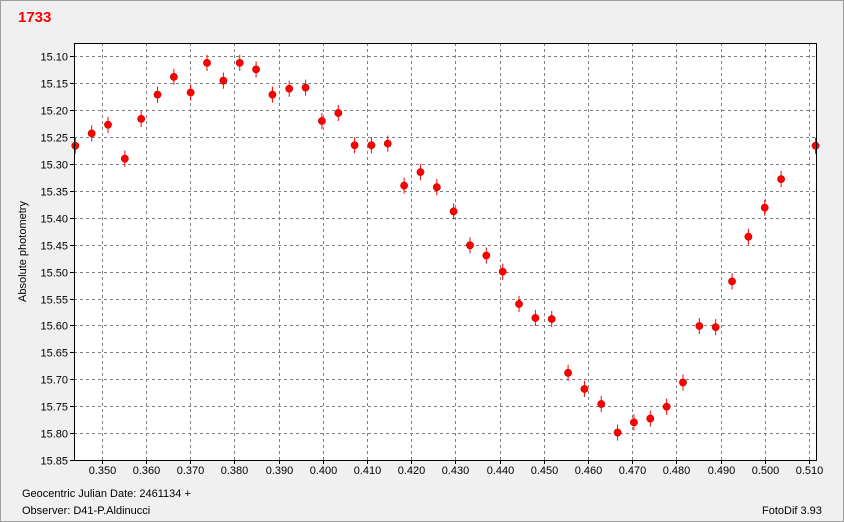  What do you see at coordinates (54, 193) in the screenshot?
I see `y-tick-label: 15.35` at bounding box center [54, 193].